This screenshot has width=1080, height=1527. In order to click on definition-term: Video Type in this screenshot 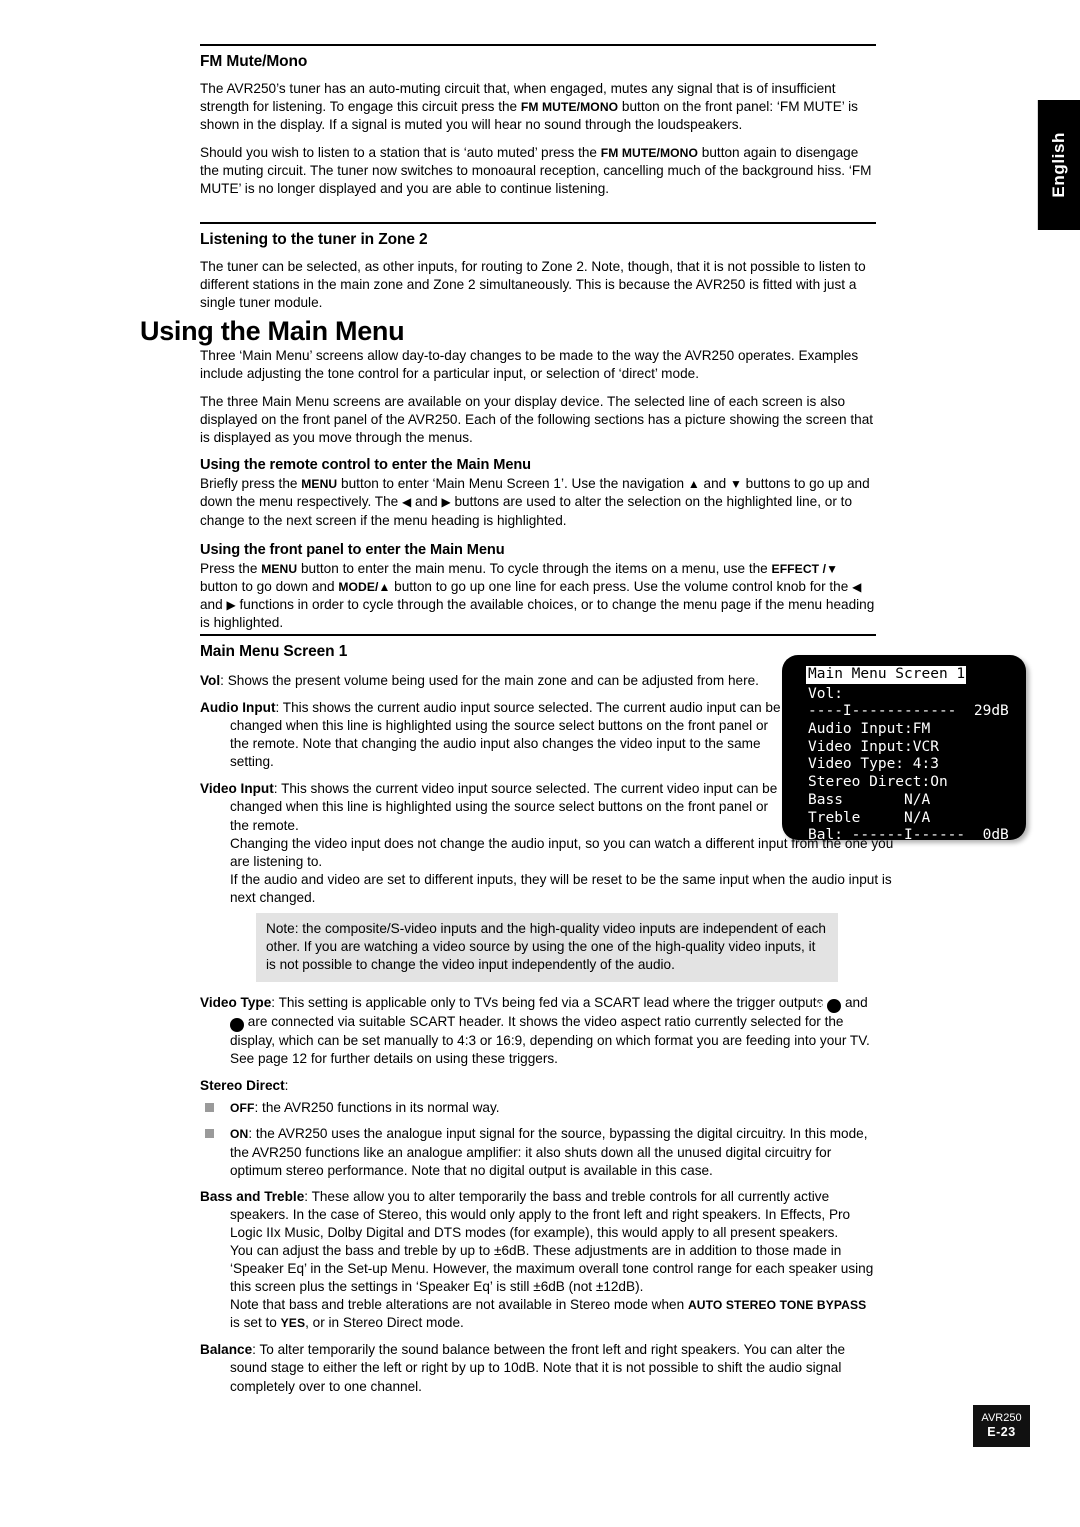, I will do `click(236, 1003)`.